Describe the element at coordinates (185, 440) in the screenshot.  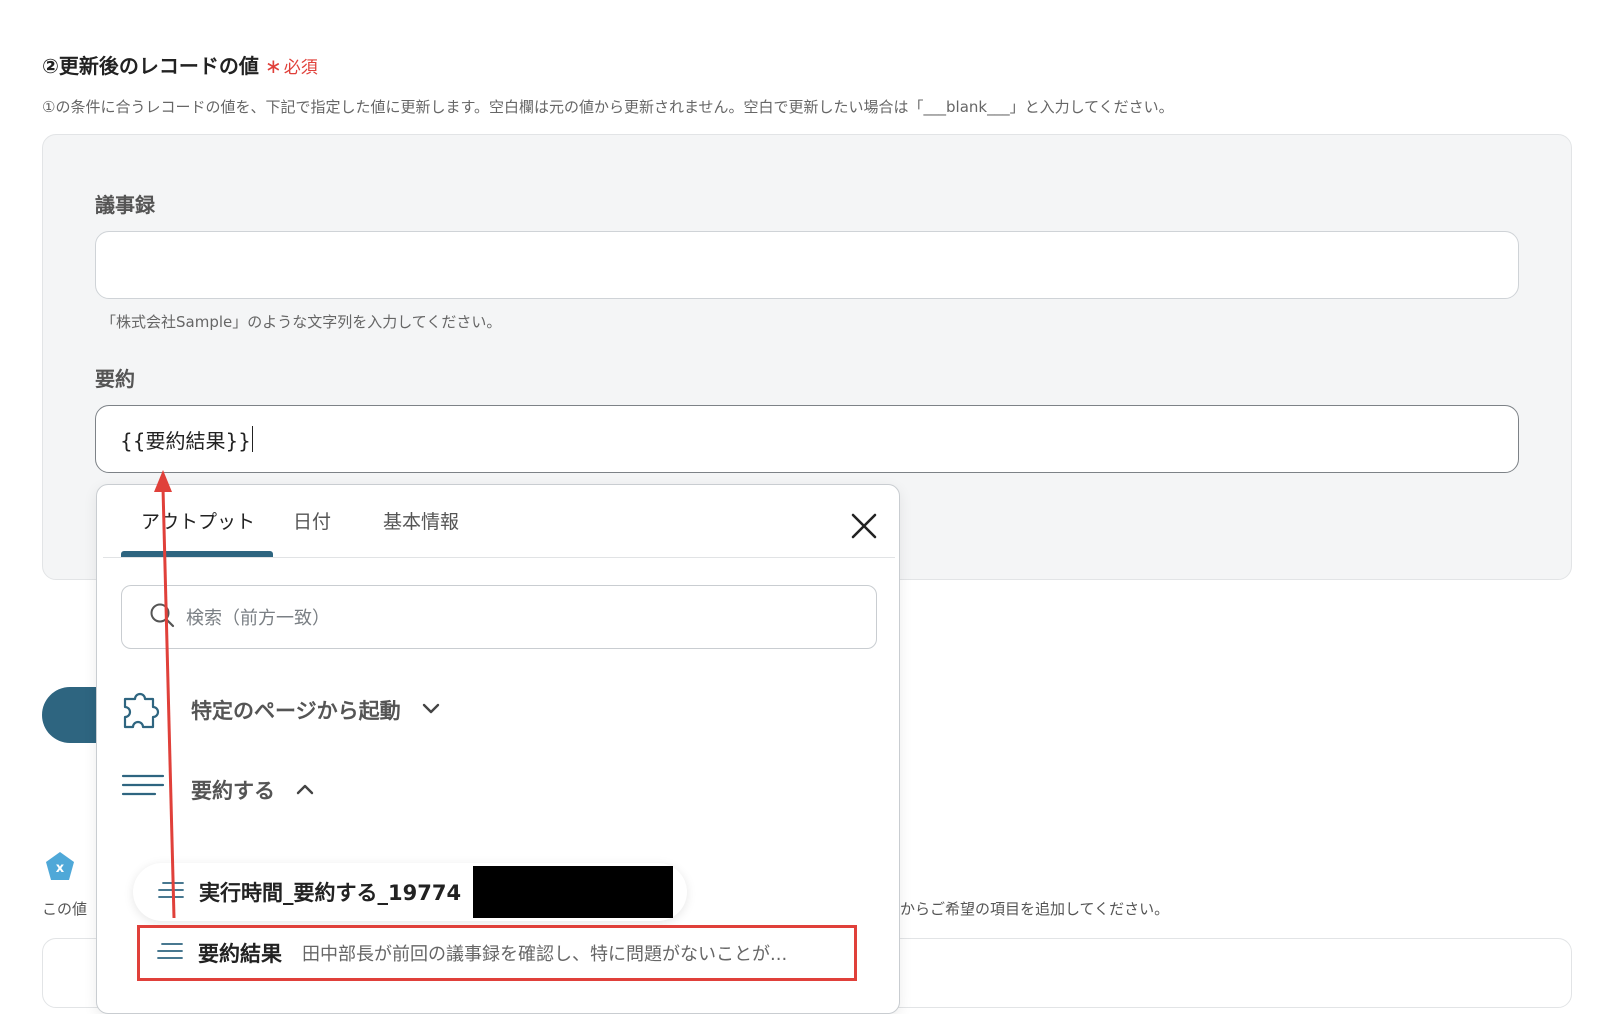
I see `summary-input-value: {{要約結果}}` at that location.